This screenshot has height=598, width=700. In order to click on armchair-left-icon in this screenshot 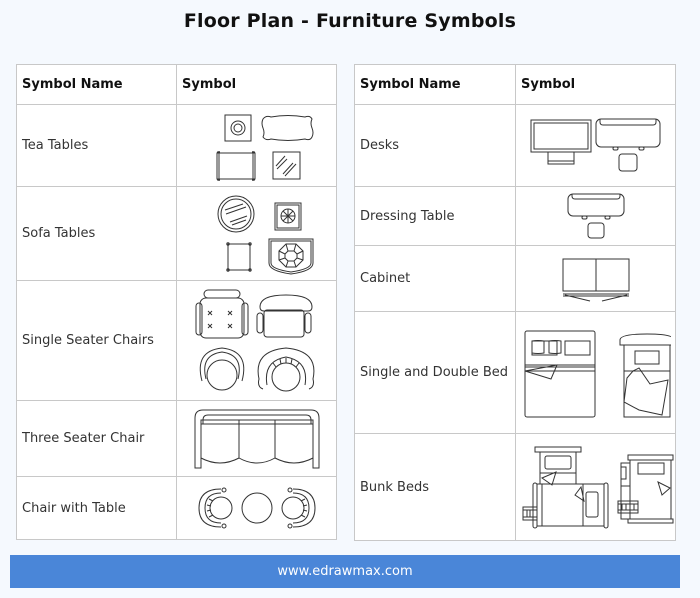, I will do `click(214, 508)`.